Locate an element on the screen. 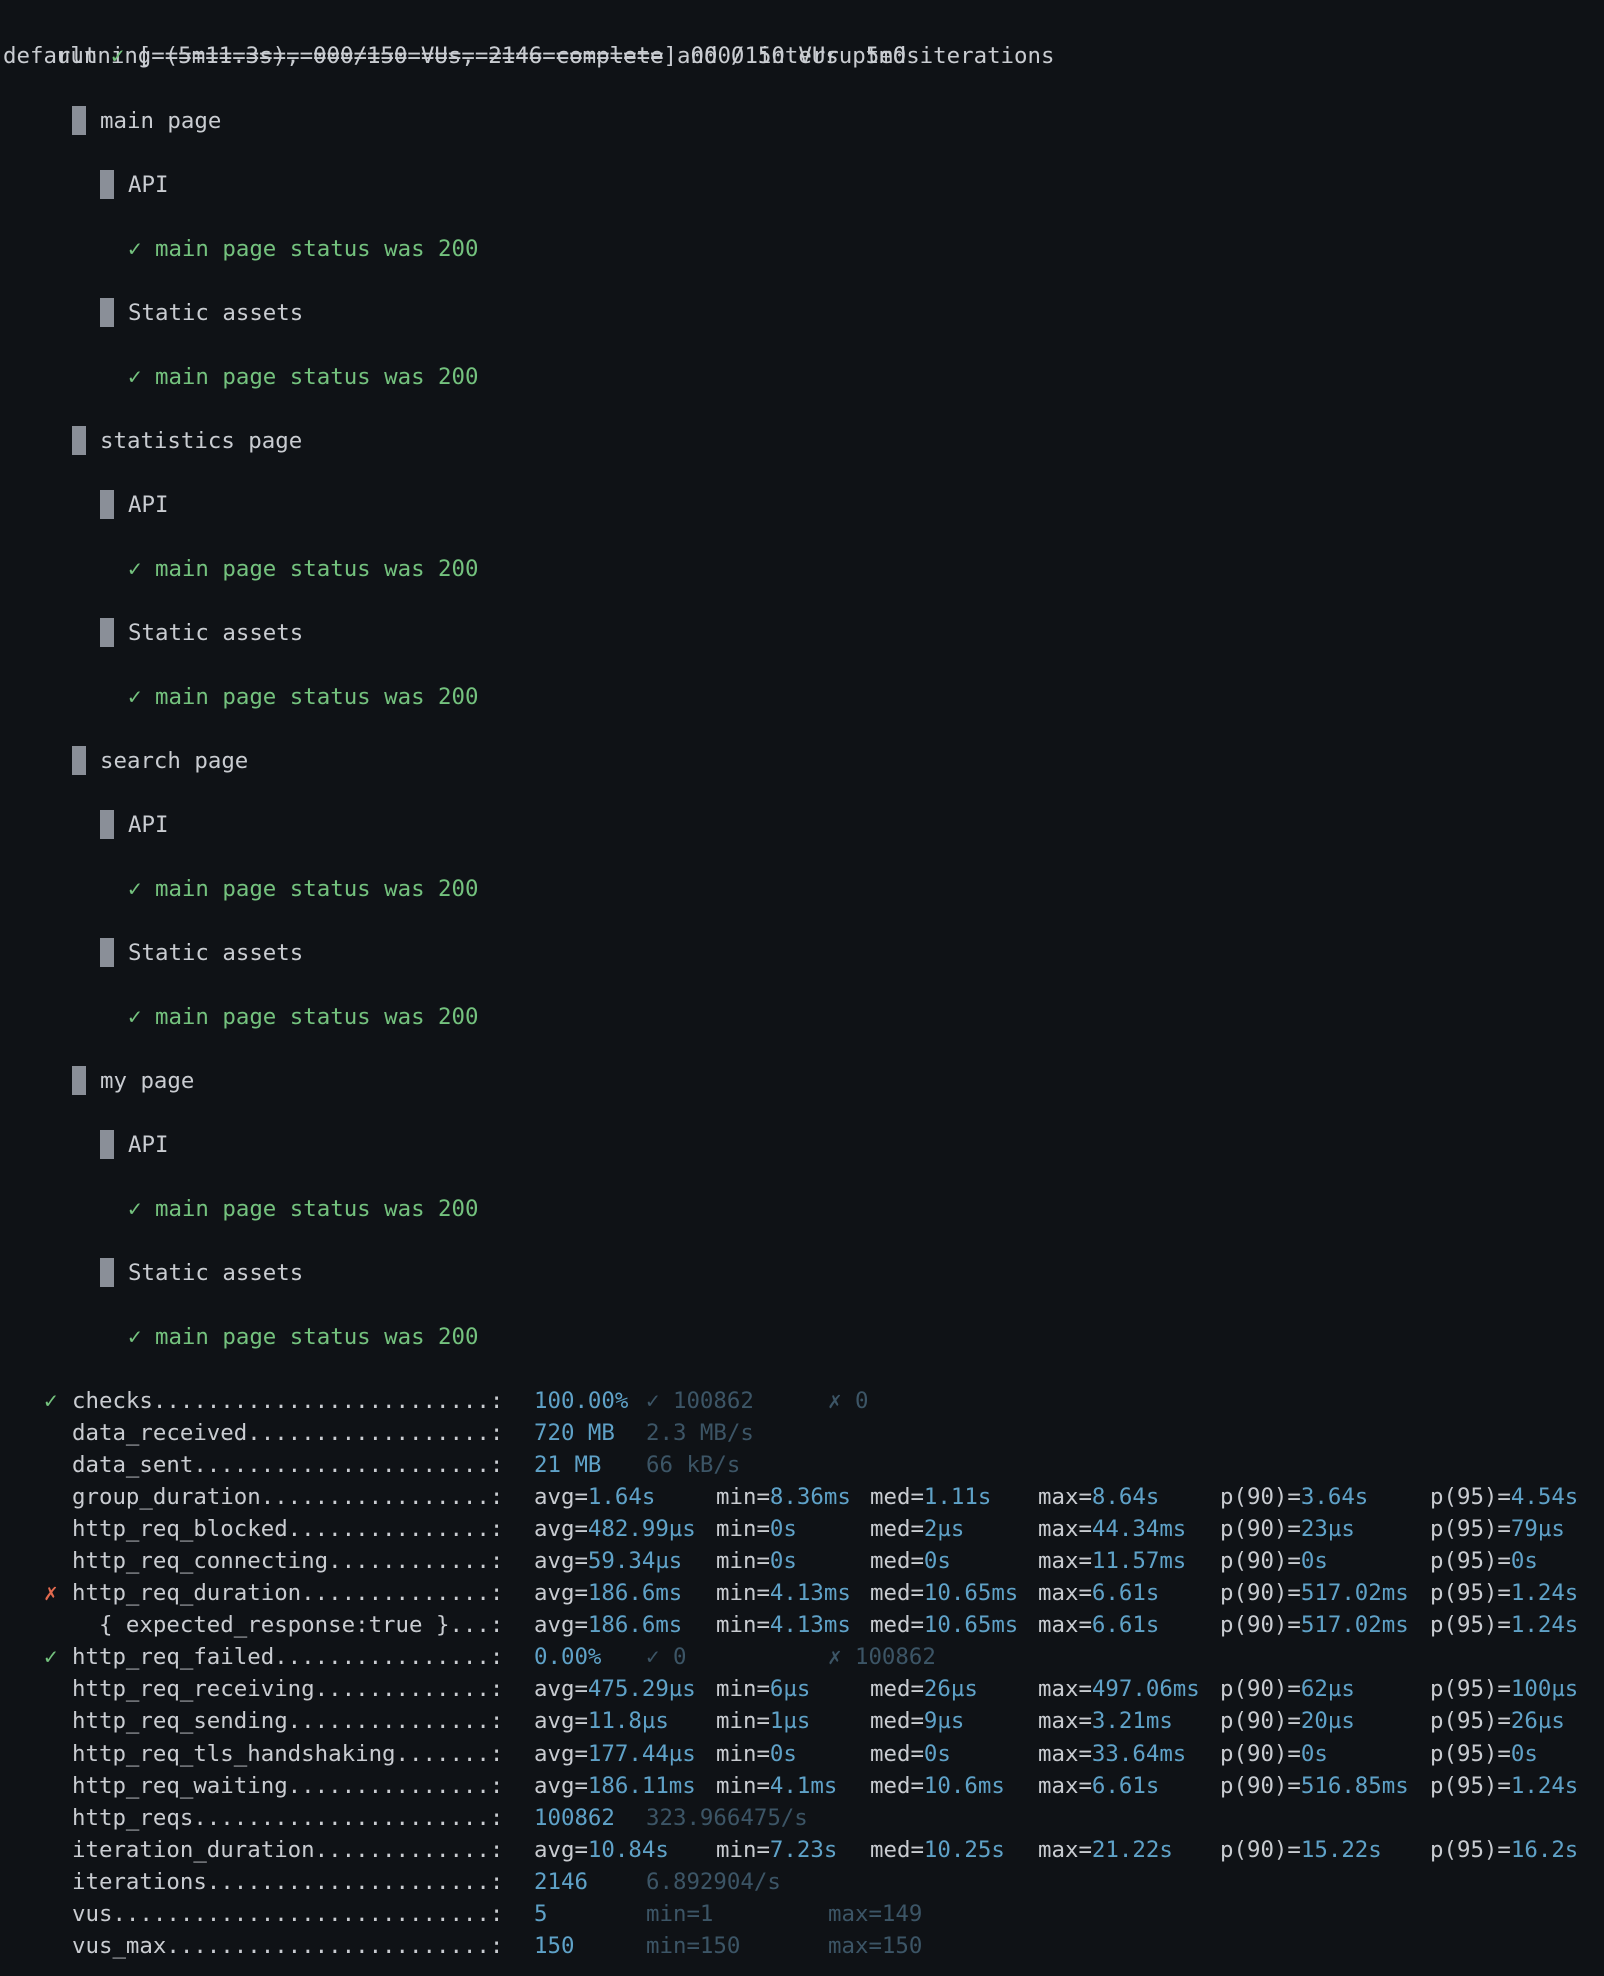  metric-value: 21 MB is located at coordinates (568, 1465).